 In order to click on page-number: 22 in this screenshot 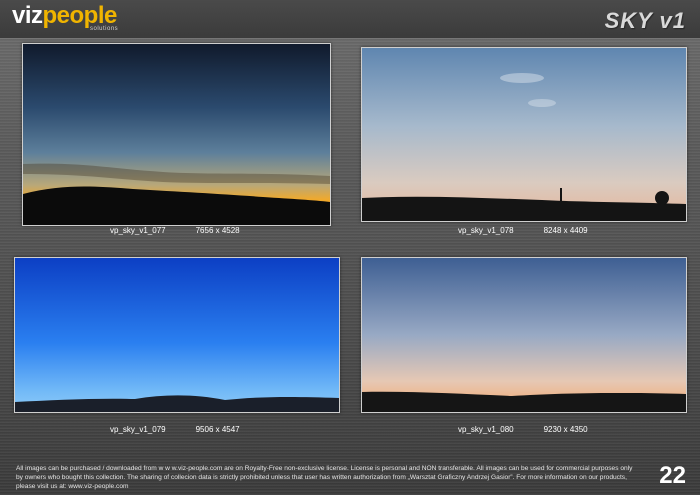, I will do `click(672, 475)`.